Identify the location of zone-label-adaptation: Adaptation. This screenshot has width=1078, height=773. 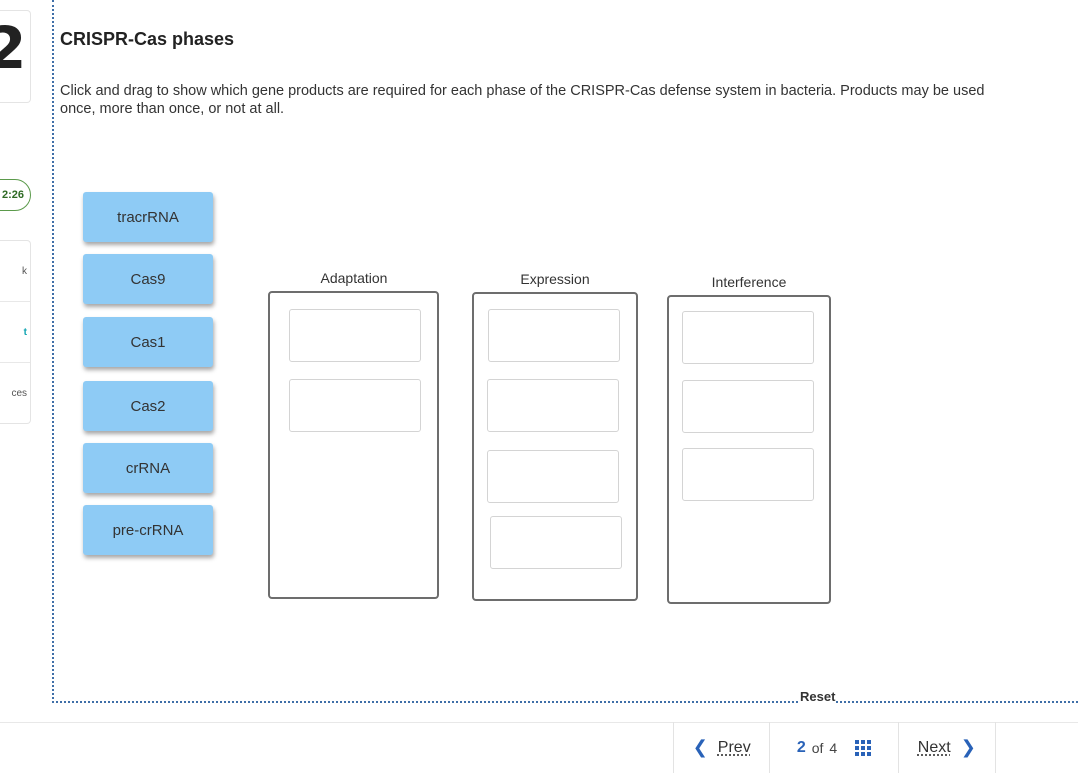
(354, 278).